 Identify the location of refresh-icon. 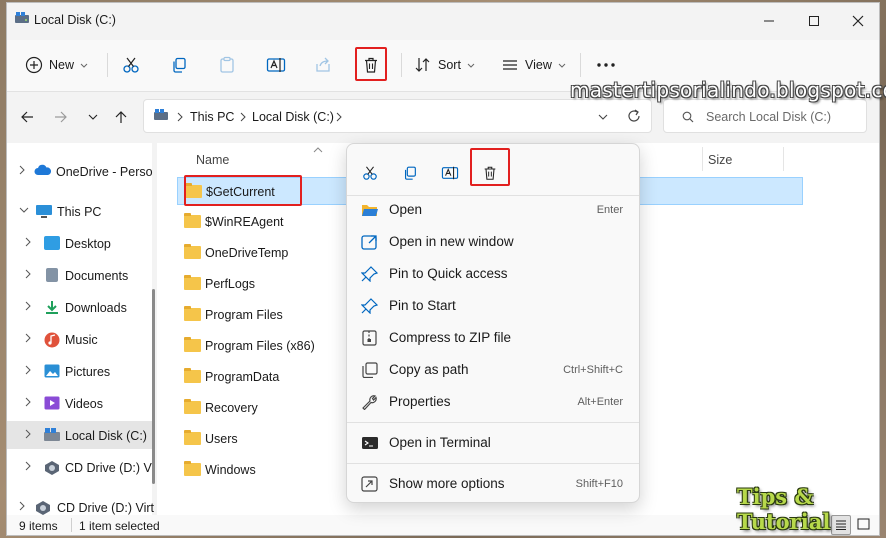
(634, 116).